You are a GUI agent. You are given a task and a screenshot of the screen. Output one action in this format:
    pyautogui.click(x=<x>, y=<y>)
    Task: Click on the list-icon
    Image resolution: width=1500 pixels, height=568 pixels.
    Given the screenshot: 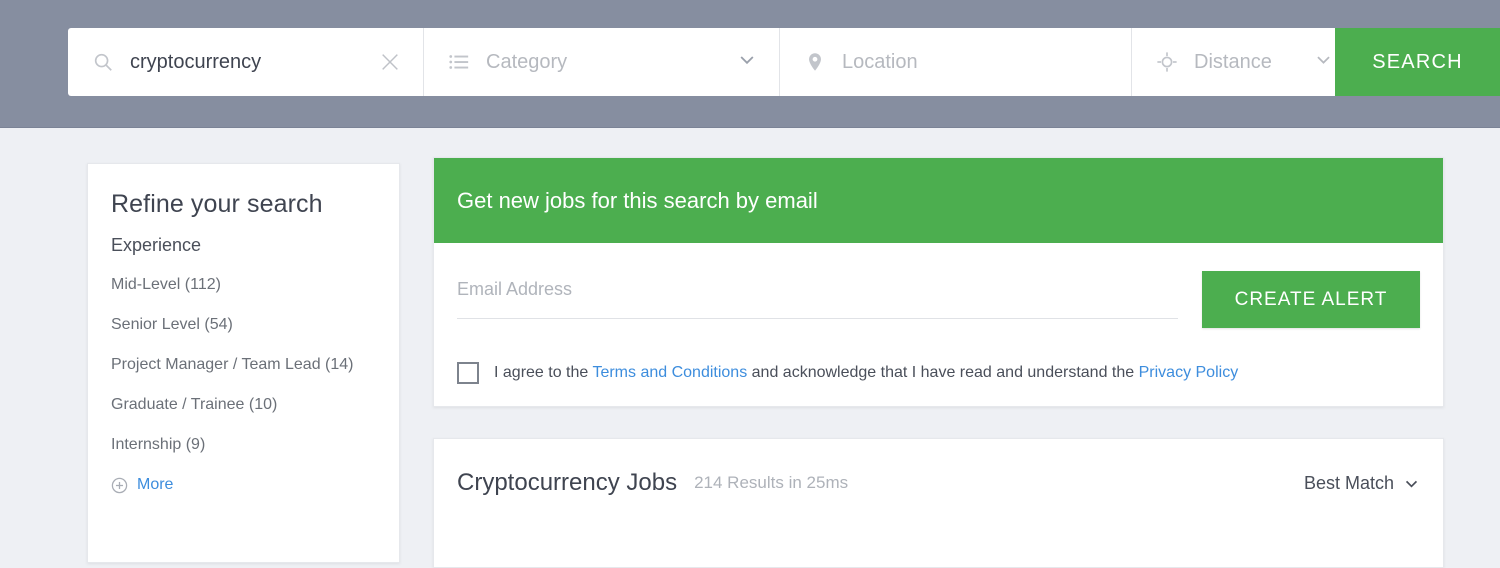 What is the action you would take?
    pyautogui.click(x=459, y=62)
    